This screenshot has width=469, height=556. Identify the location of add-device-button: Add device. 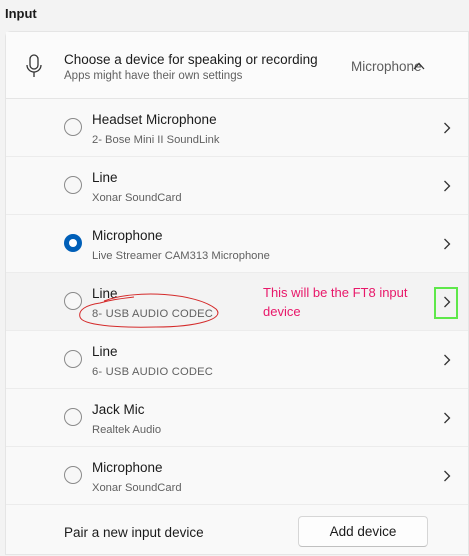
(363, 531).